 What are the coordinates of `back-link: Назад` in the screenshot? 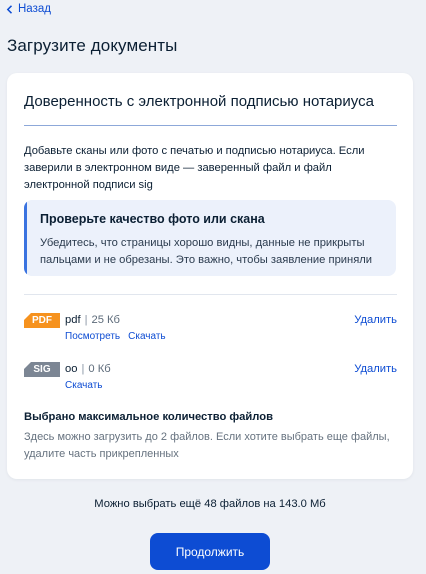 It's located at (28, 9).